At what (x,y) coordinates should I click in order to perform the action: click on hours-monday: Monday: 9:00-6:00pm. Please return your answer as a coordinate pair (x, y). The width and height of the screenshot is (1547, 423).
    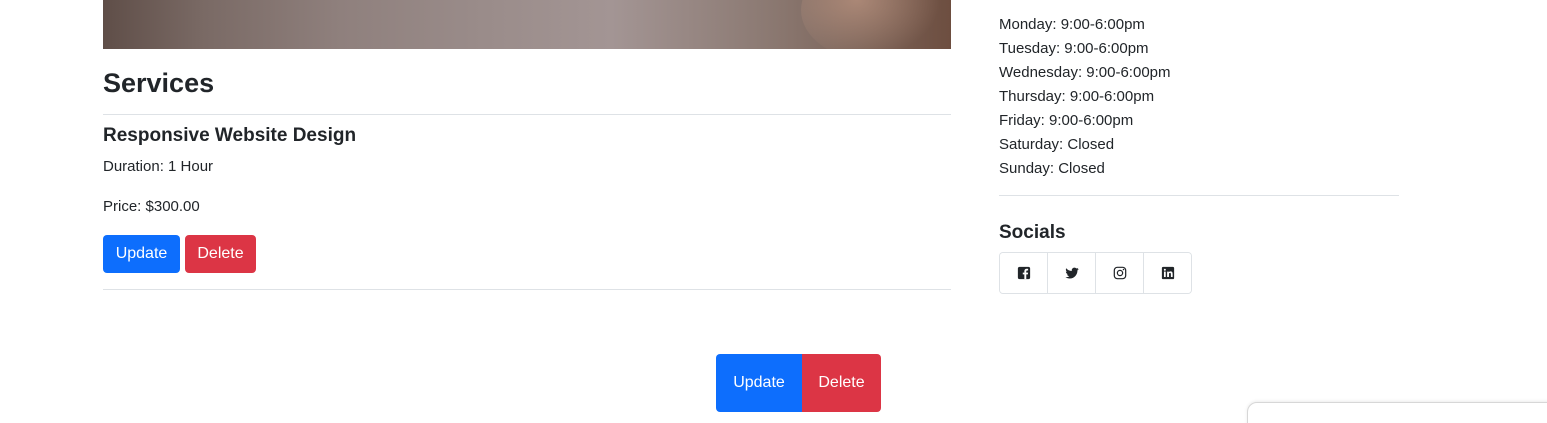
    Looking at the image, I should click on (1072, 24).